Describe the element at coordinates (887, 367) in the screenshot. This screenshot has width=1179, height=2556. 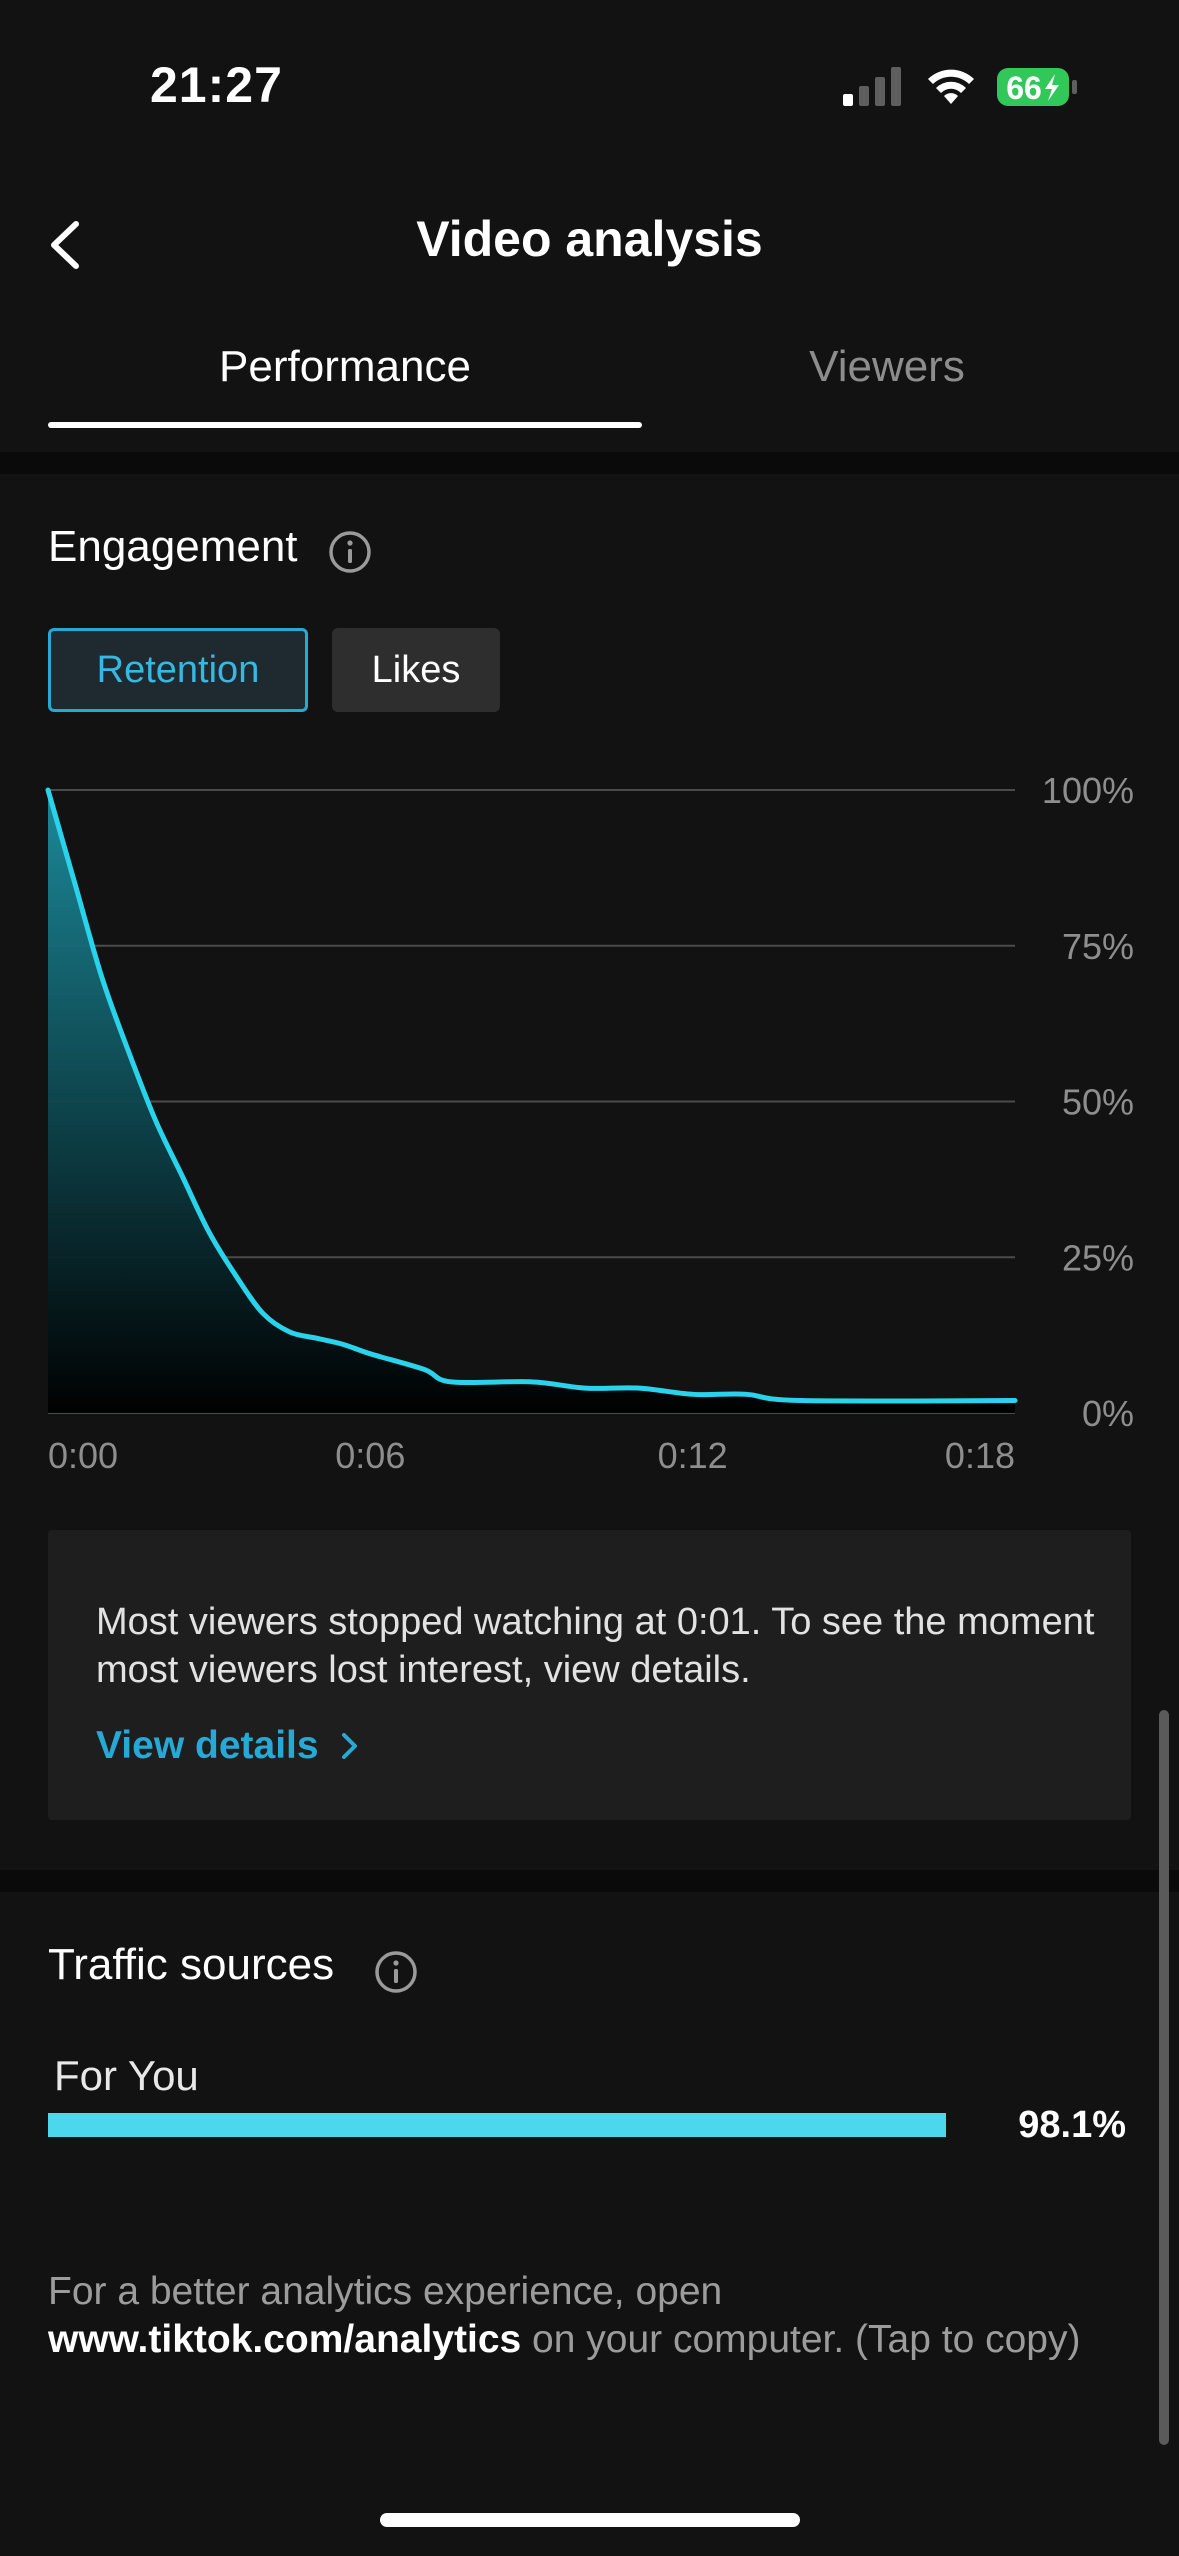
I see `tab-viewers: Viewers` at that location.